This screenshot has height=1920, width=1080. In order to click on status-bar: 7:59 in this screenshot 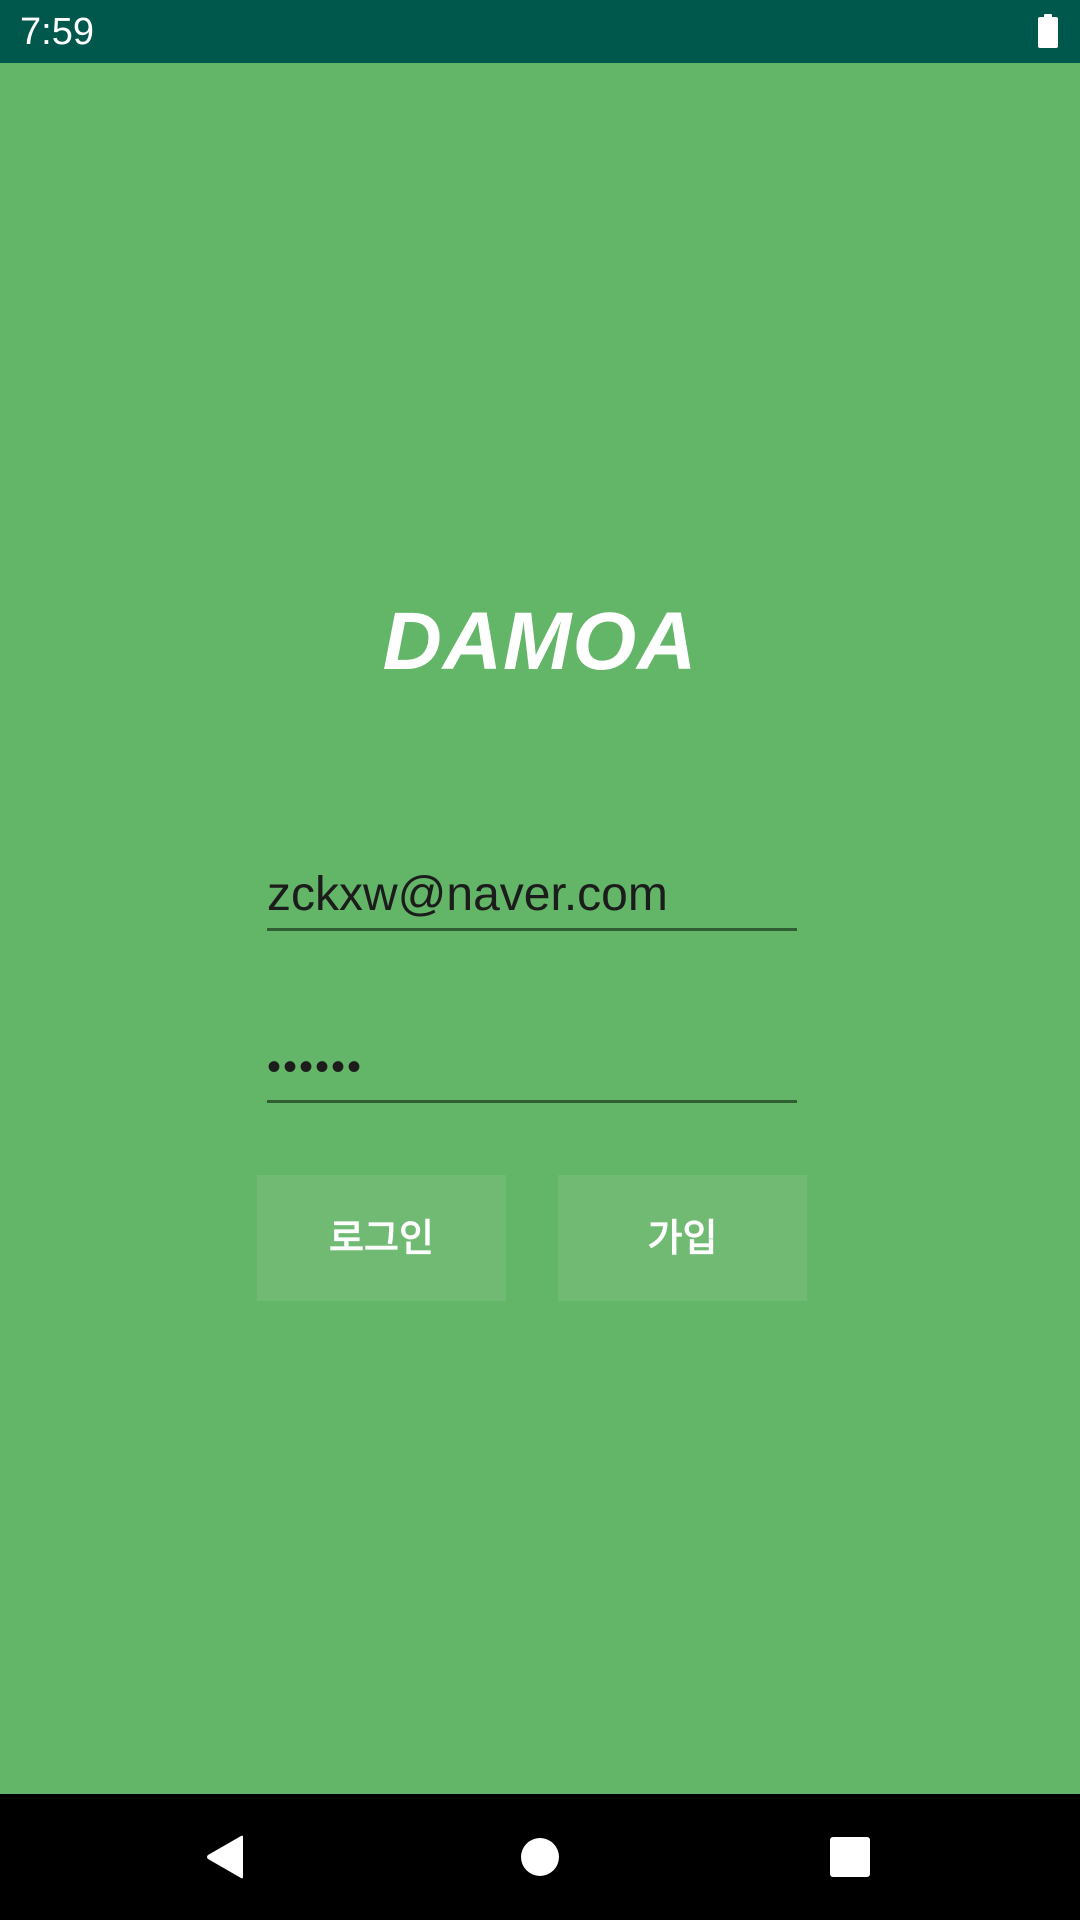, I will do `click(540, 31)`.